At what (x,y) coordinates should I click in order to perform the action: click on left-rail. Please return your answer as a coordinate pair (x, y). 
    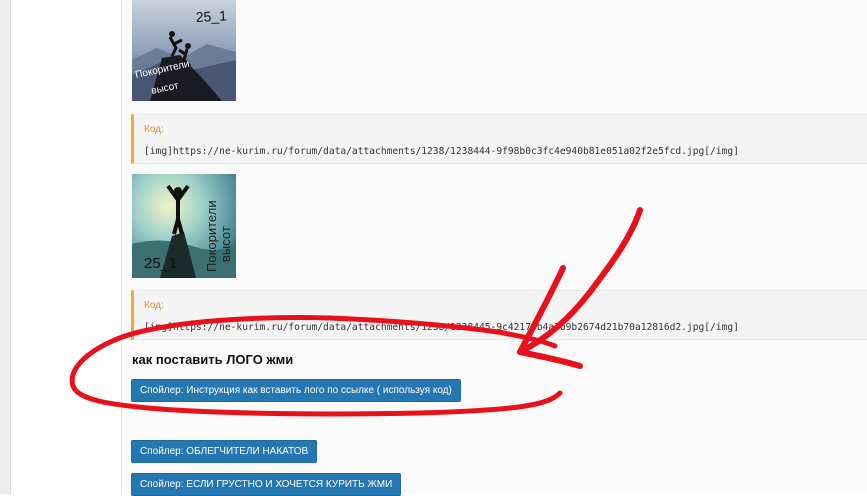
    Looking at the image, I should click on (5, 247).